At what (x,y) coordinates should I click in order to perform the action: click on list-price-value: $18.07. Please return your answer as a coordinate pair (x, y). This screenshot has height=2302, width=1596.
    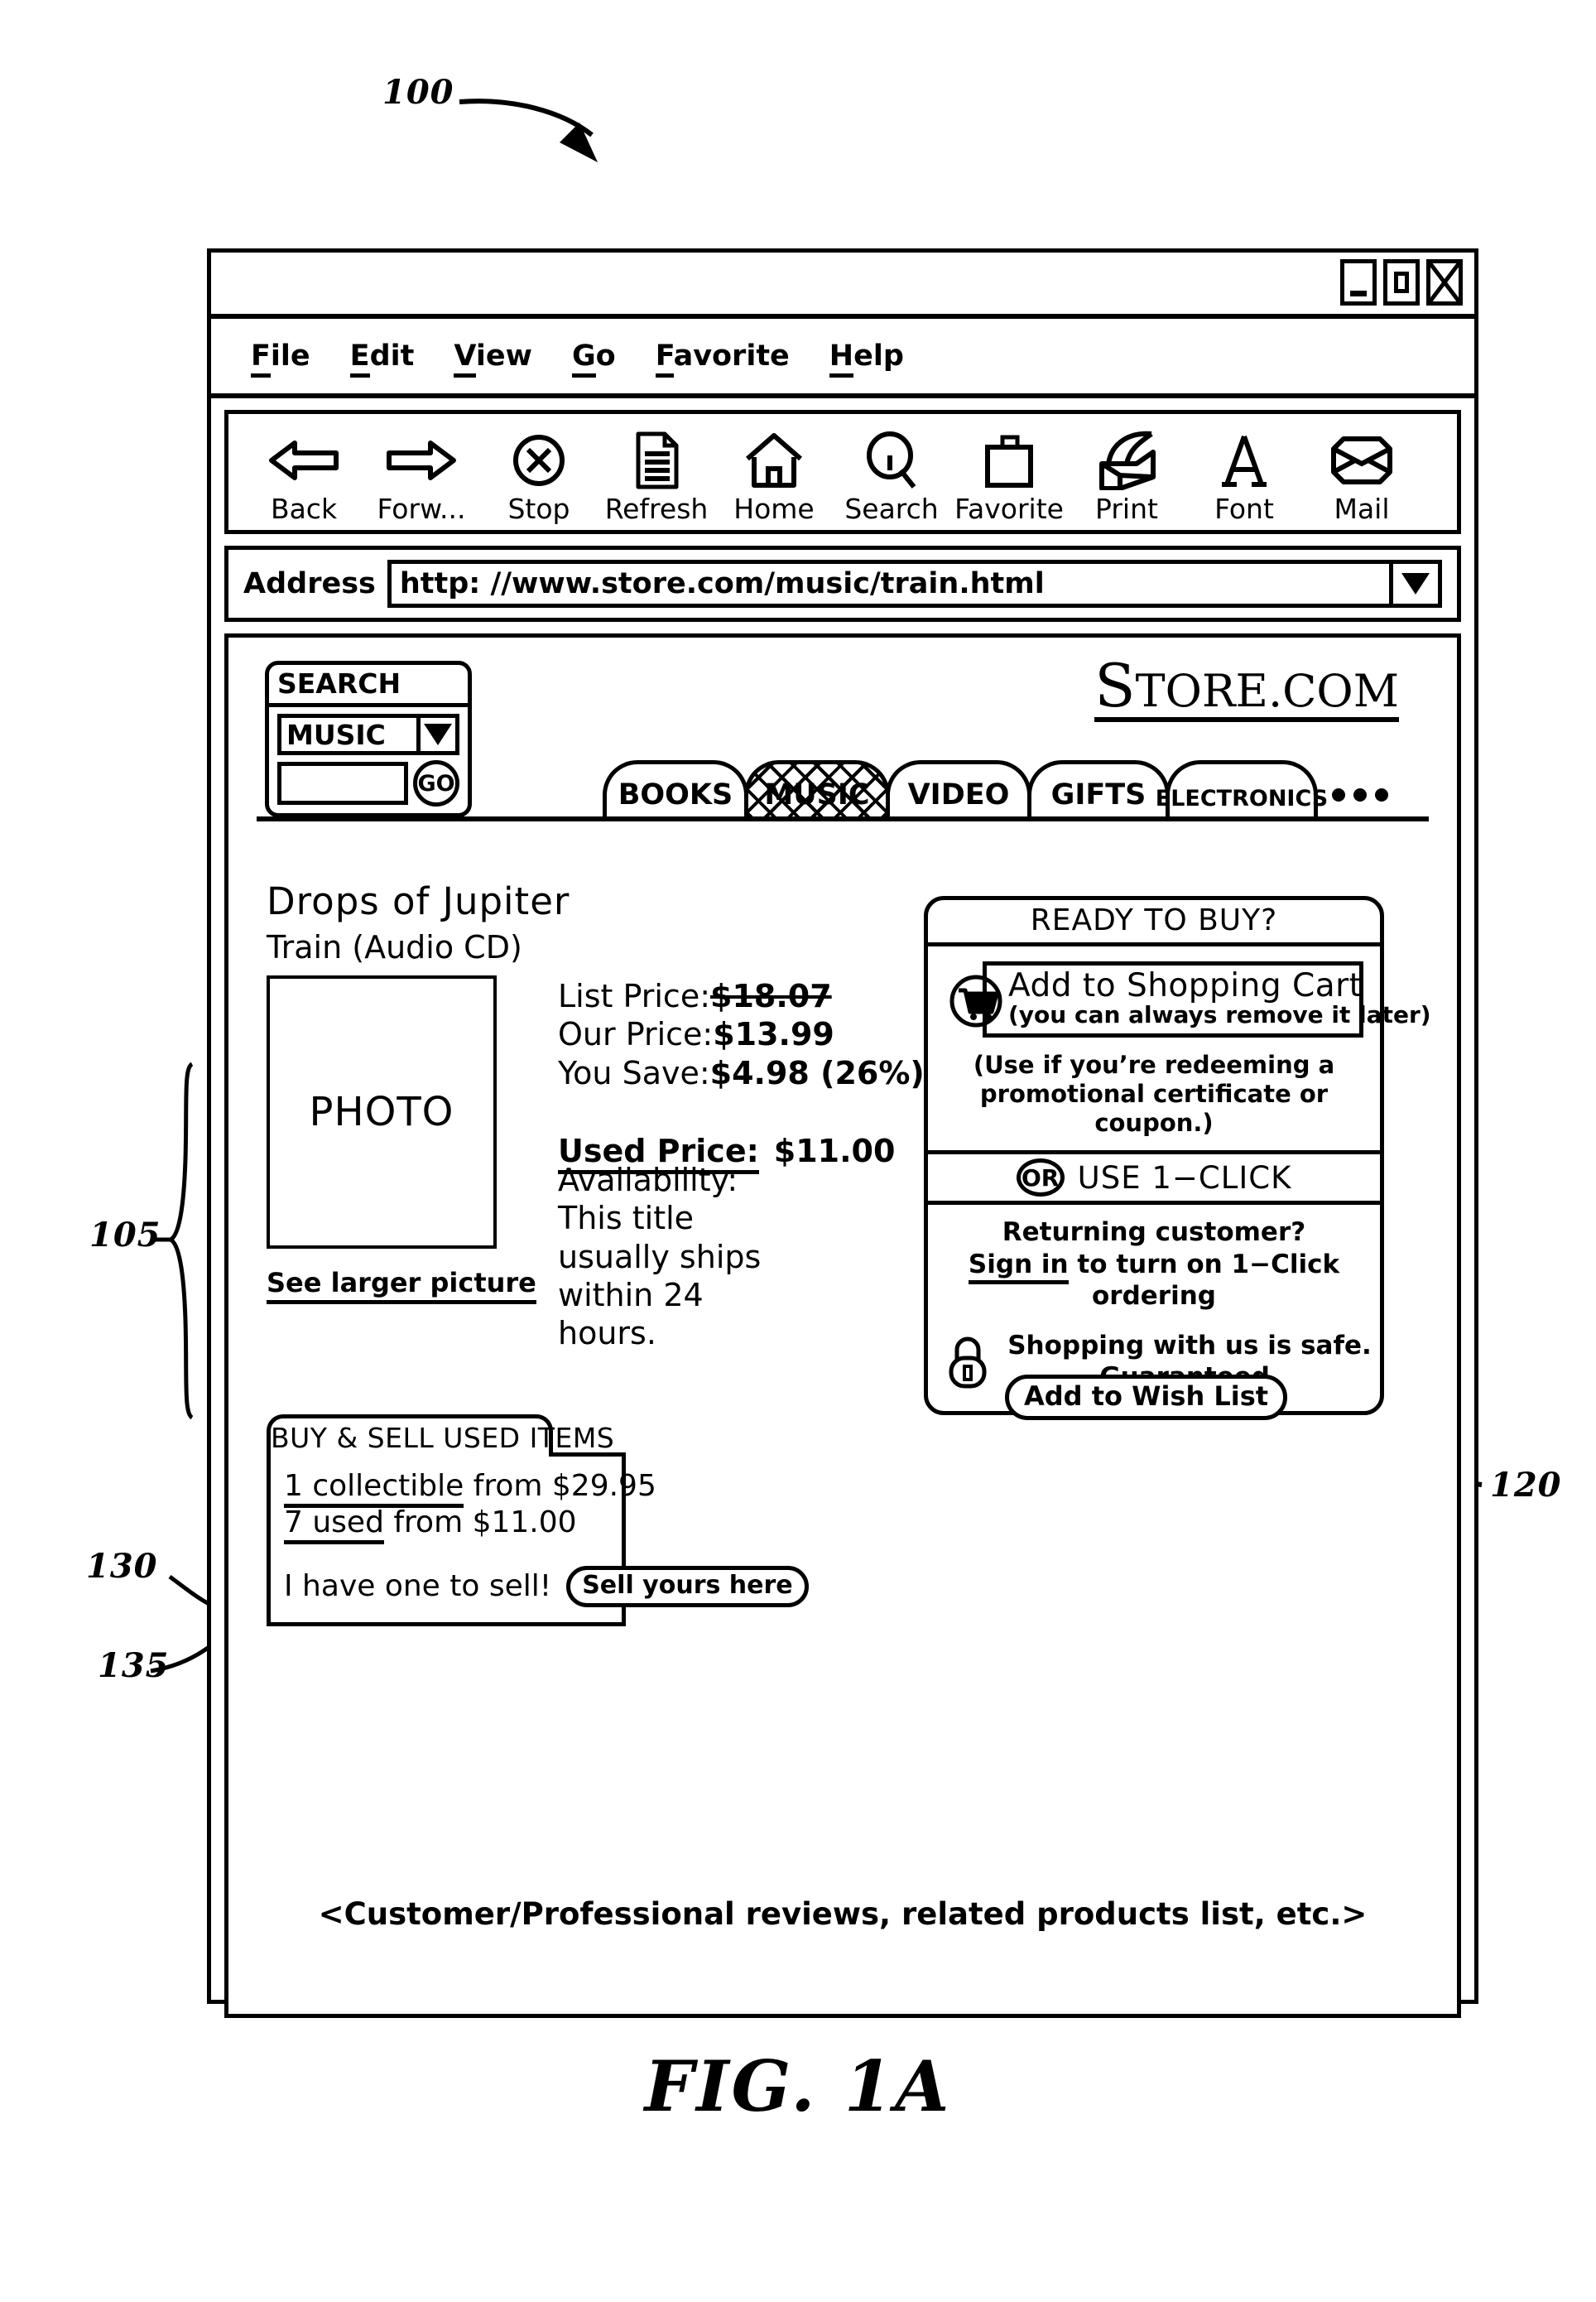
    Looking at the image, I should click on (771, 996).